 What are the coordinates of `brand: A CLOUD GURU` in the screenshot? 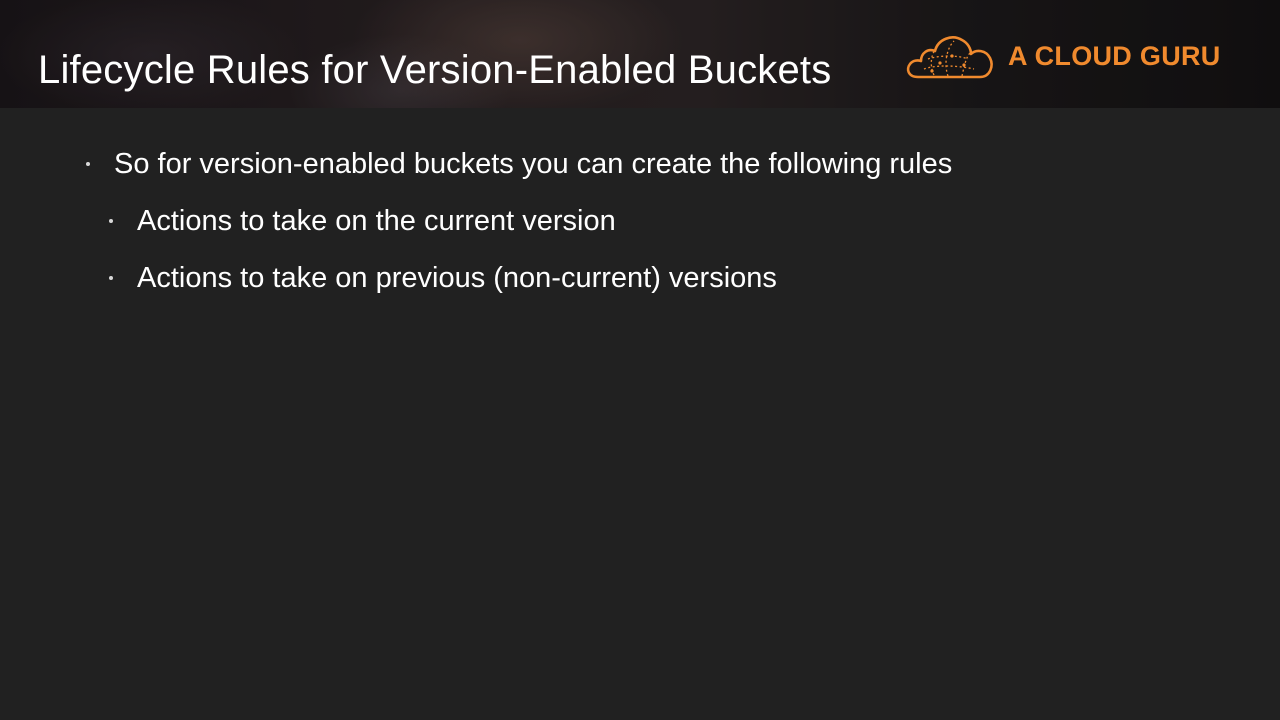 It's located at (1062, 56).